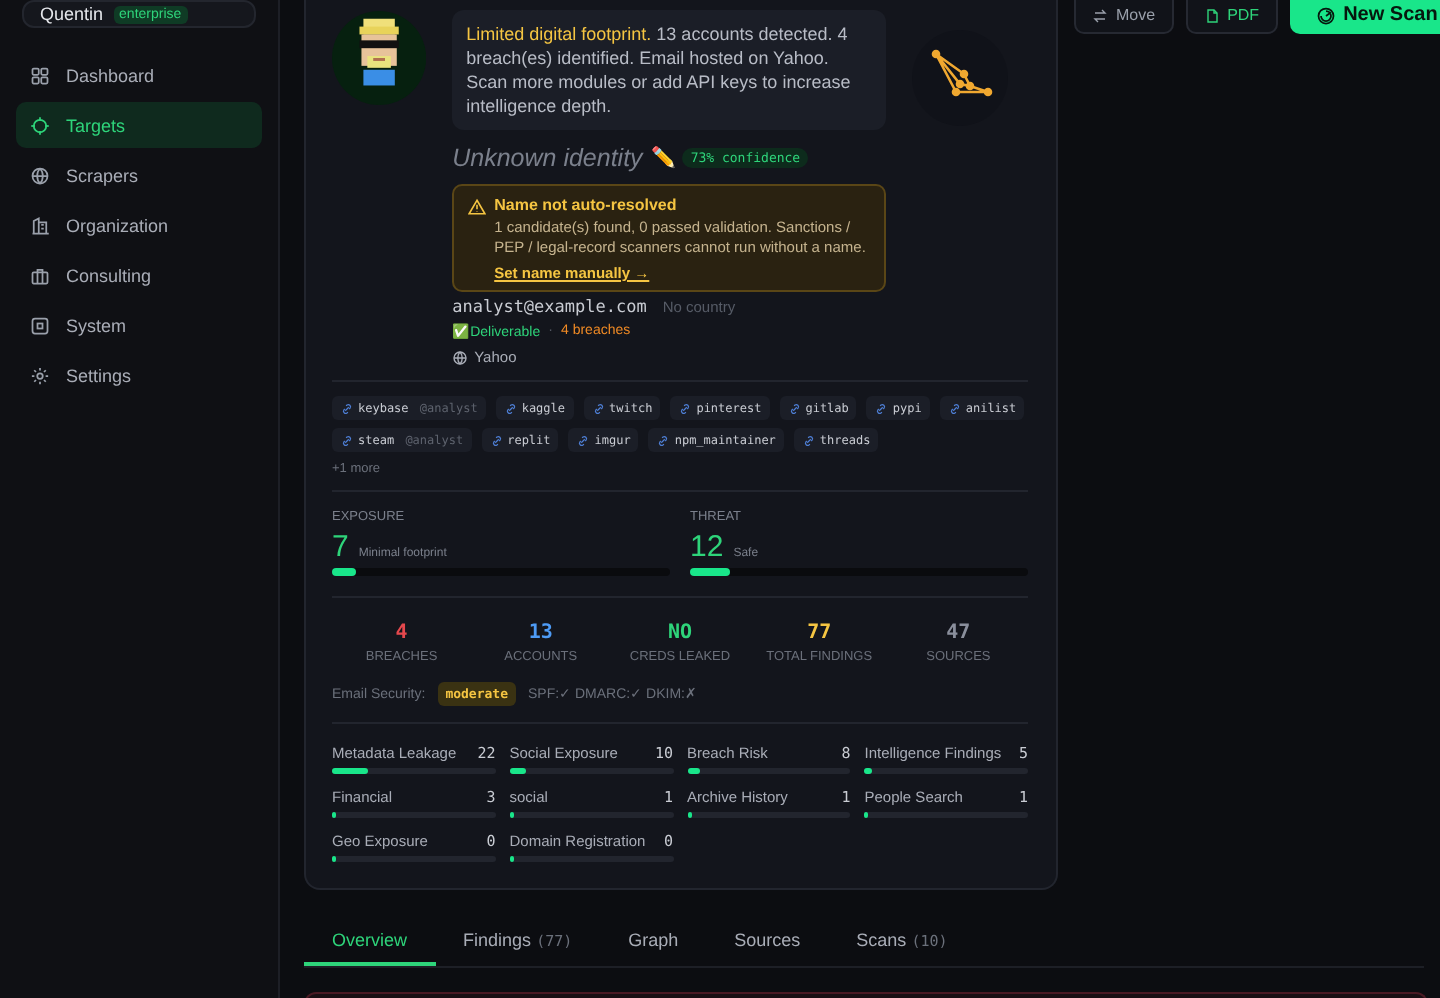 The height and width of the screenshot is (998, 1440). Describe the element at coordinates (139, 225) in the screenshot. I see `sidebar-item: Organization` at that location.